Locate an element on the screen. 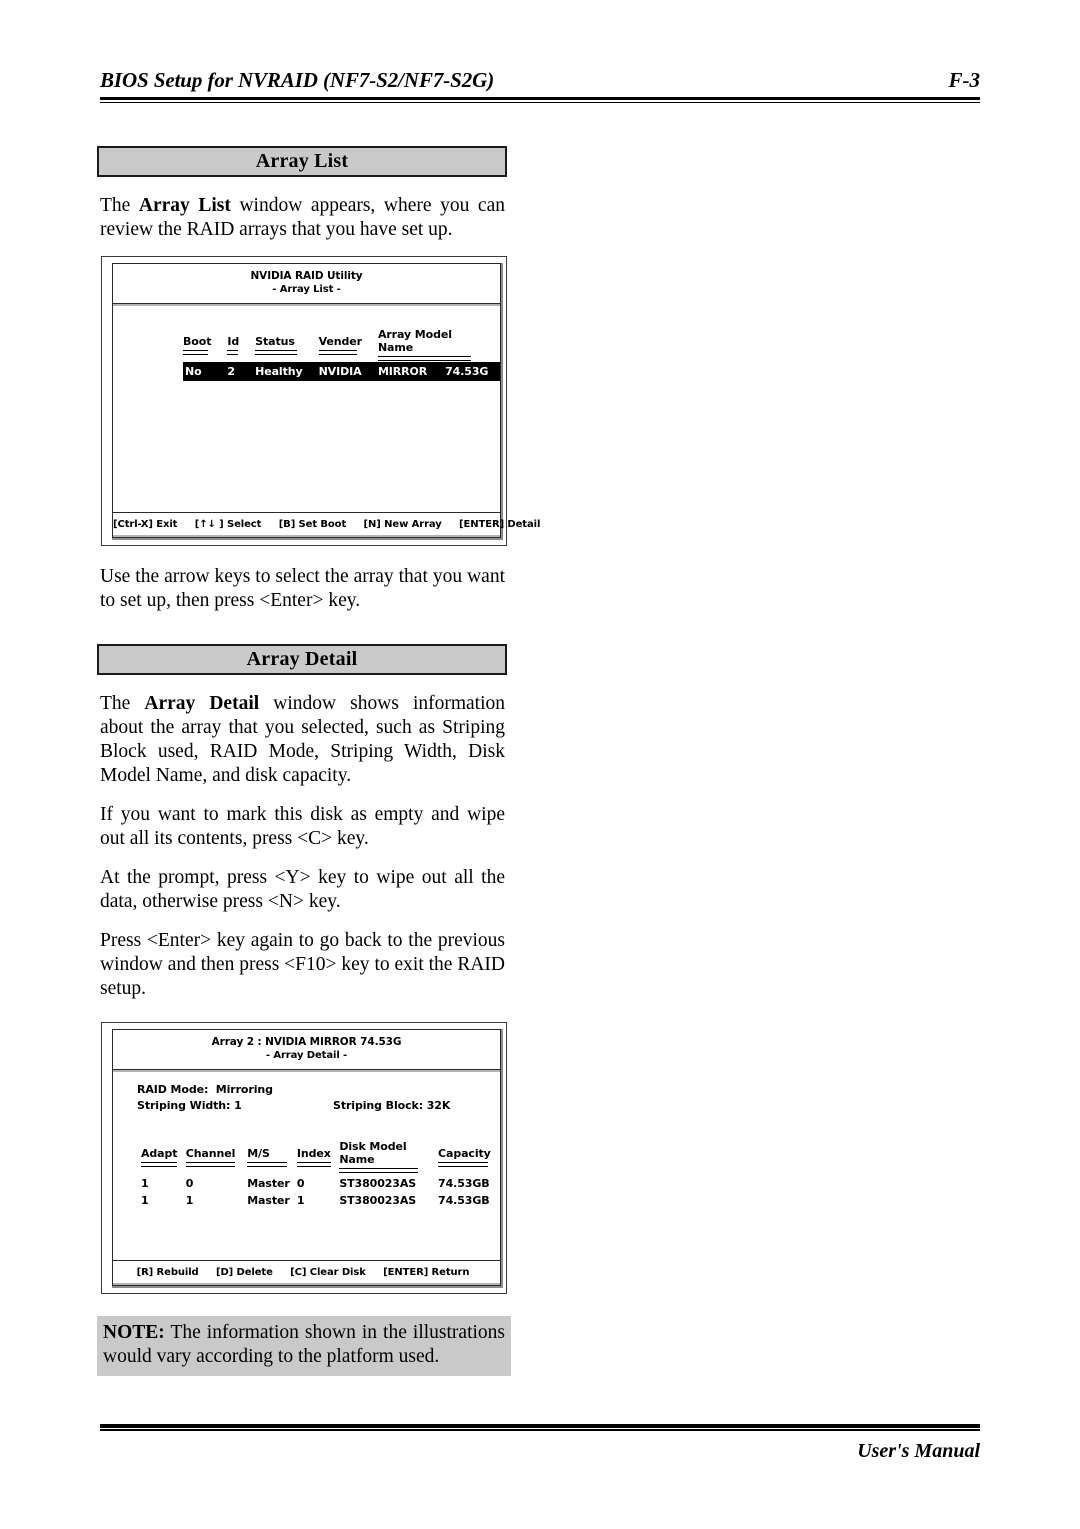 The image size is (1080, 1529). cell-index: 0 is located at coordinates (300, 1183).